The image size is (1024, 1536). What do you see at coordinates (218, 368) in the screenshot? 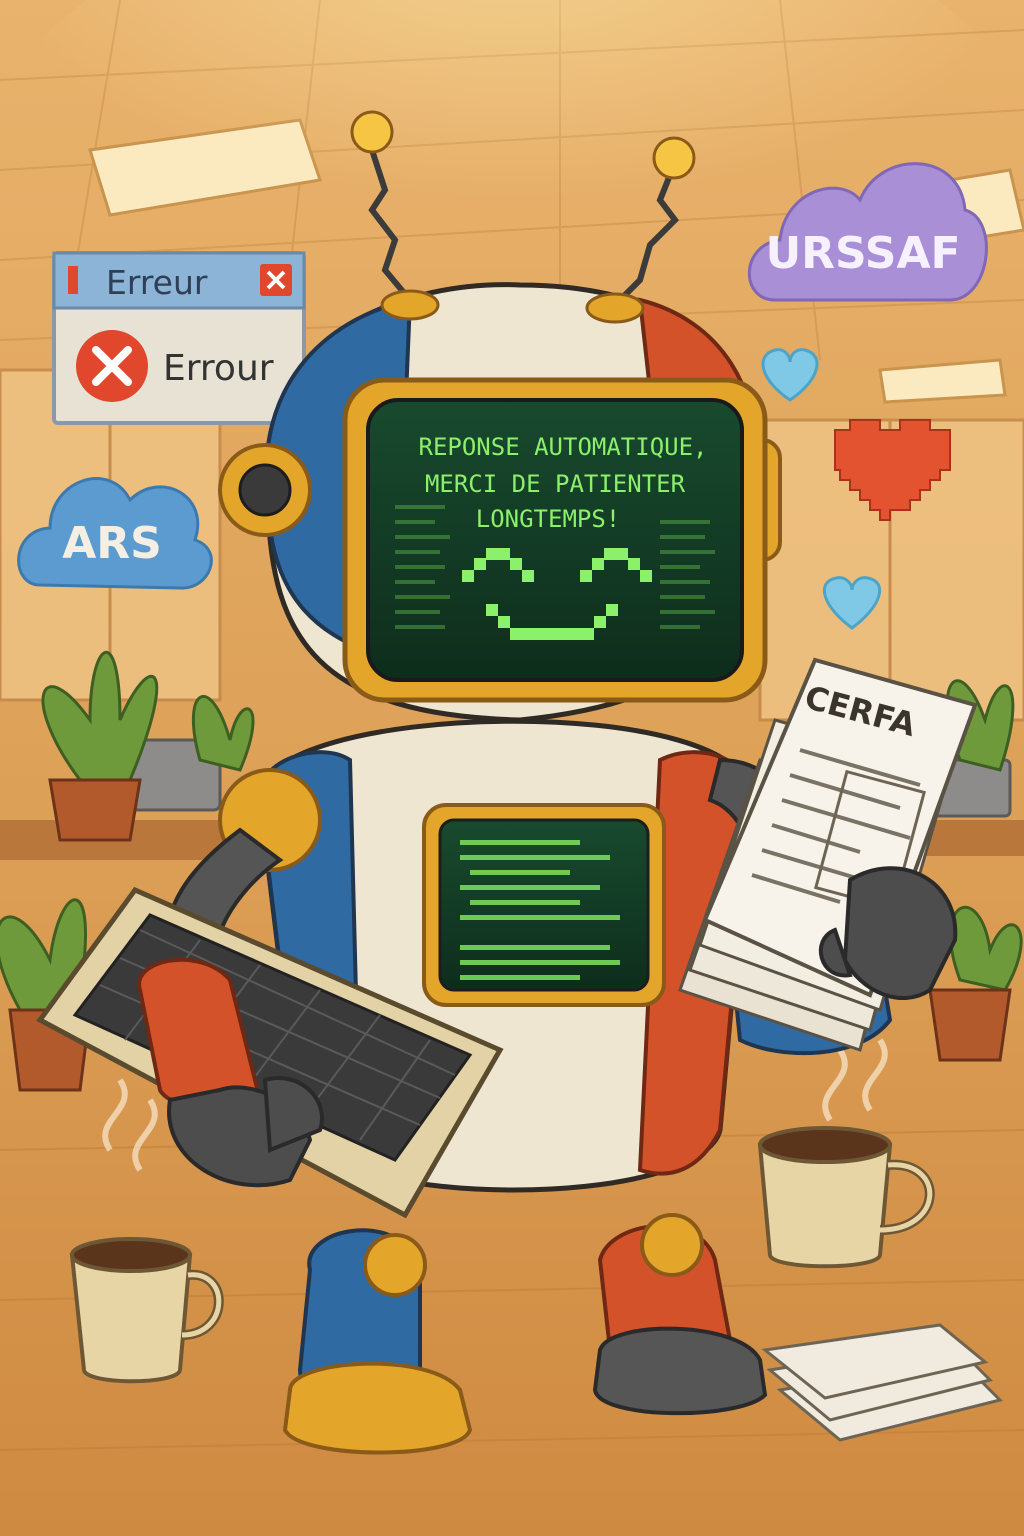
I see `error-dialog-message: Errour` at bounding box center [218, 368].